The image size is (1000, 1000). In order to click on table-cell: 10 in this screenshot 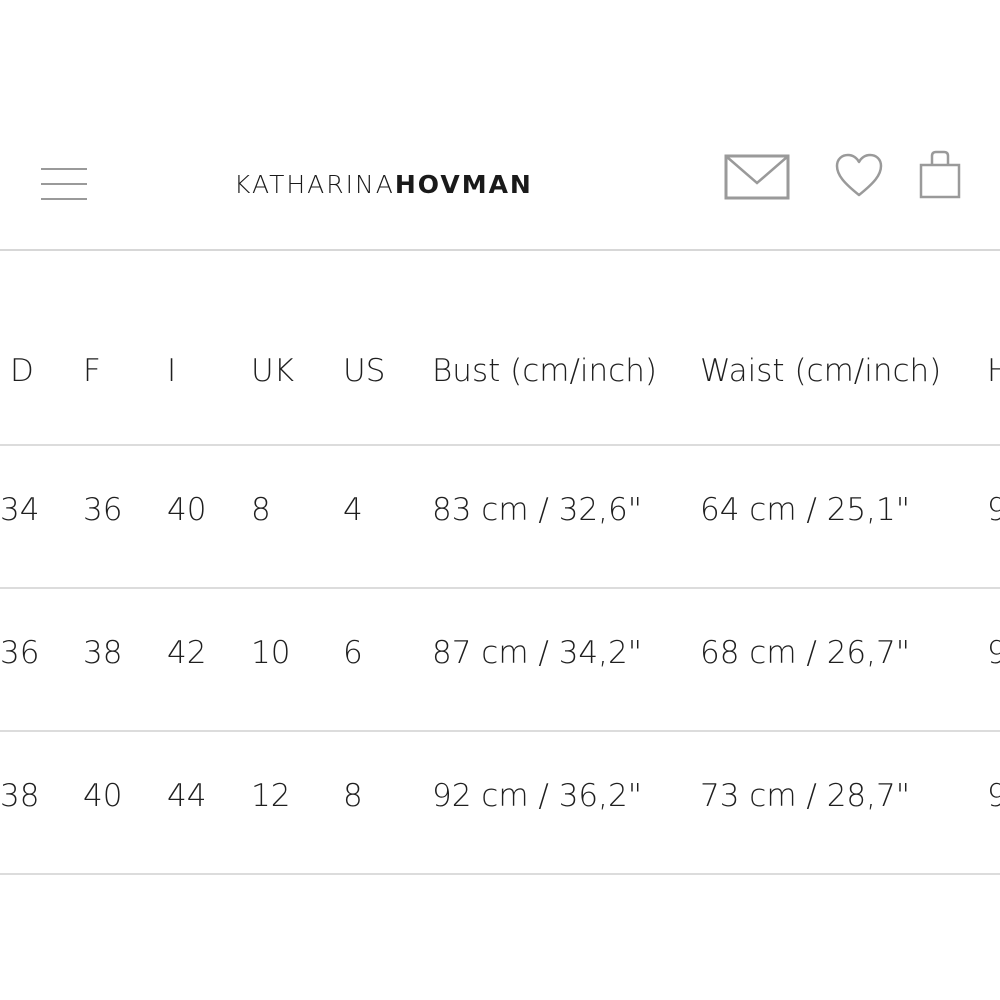, I will do `click(271, 653)`.